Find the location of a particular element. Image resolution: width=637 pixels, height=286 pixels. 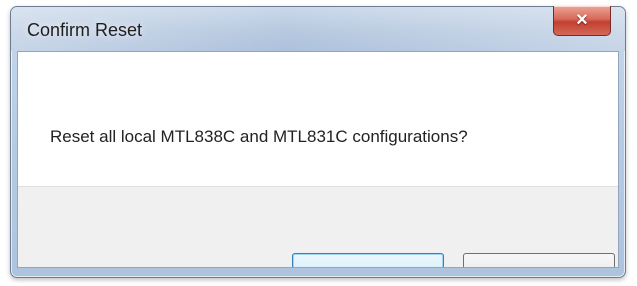

close-icon: × is located at coordinates (582, 20).